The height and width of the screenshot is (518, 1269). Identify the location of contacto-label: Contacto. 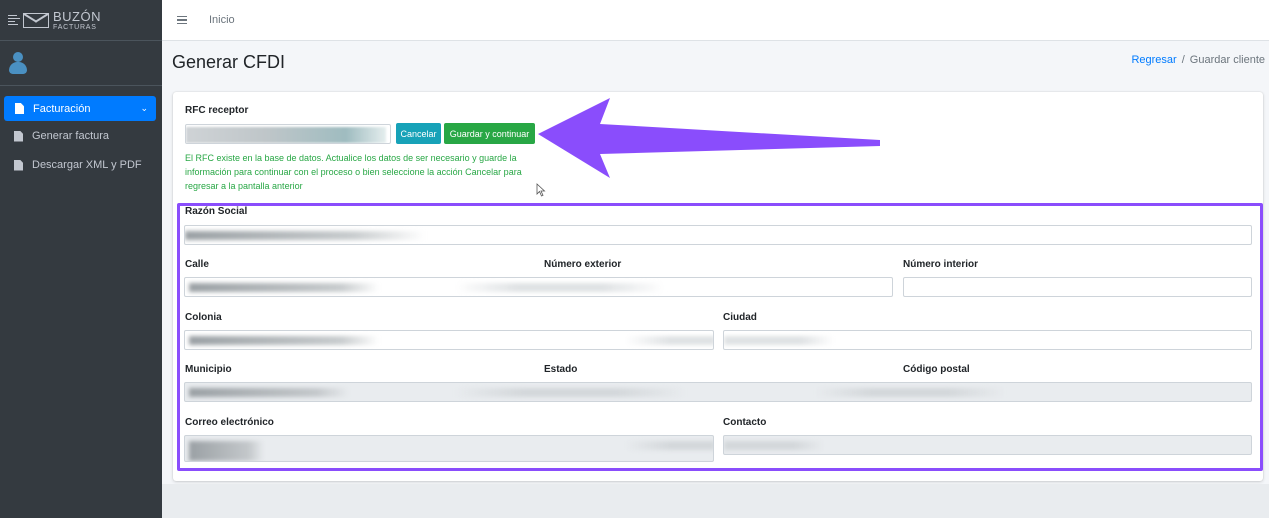
(745, 422).